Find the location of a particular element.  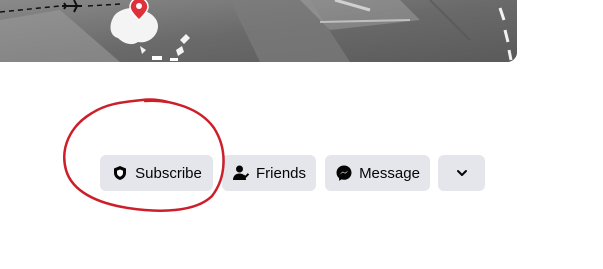

message-label: Message is located at coordinates (389, 173).